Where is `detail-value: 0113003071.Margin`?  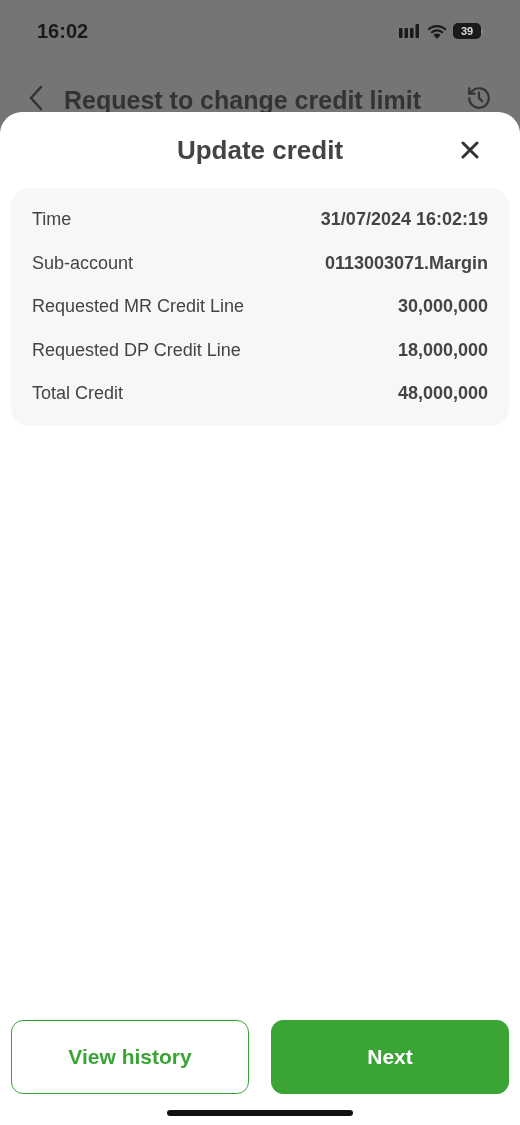
detail-value: 0113003071.Margin is located at coordinates (406, 263).